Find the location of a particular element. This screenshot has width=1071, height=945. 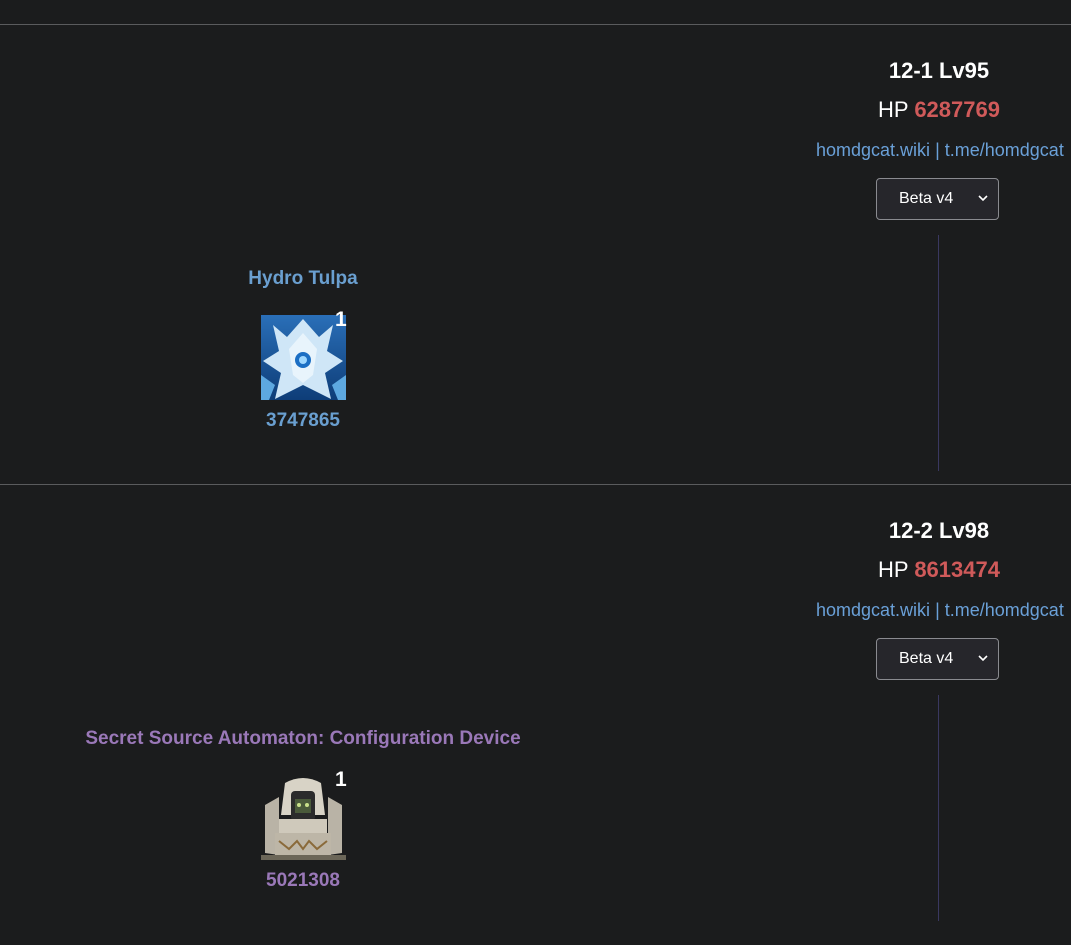

enemy-hp: 3747865 is located at coordinates (303, 420).